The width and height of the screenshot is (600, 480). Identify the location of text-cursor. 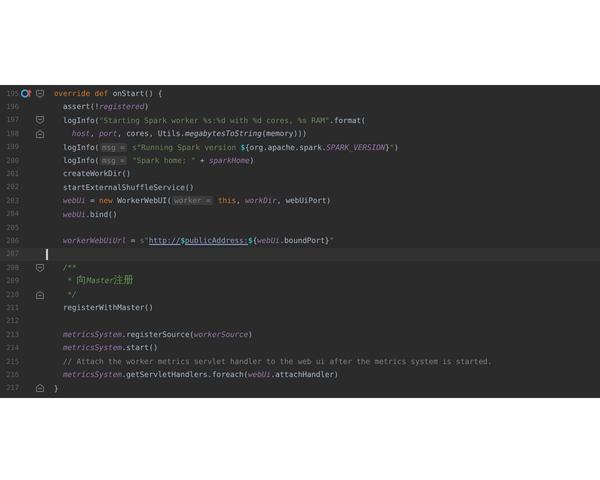
(47, 254).